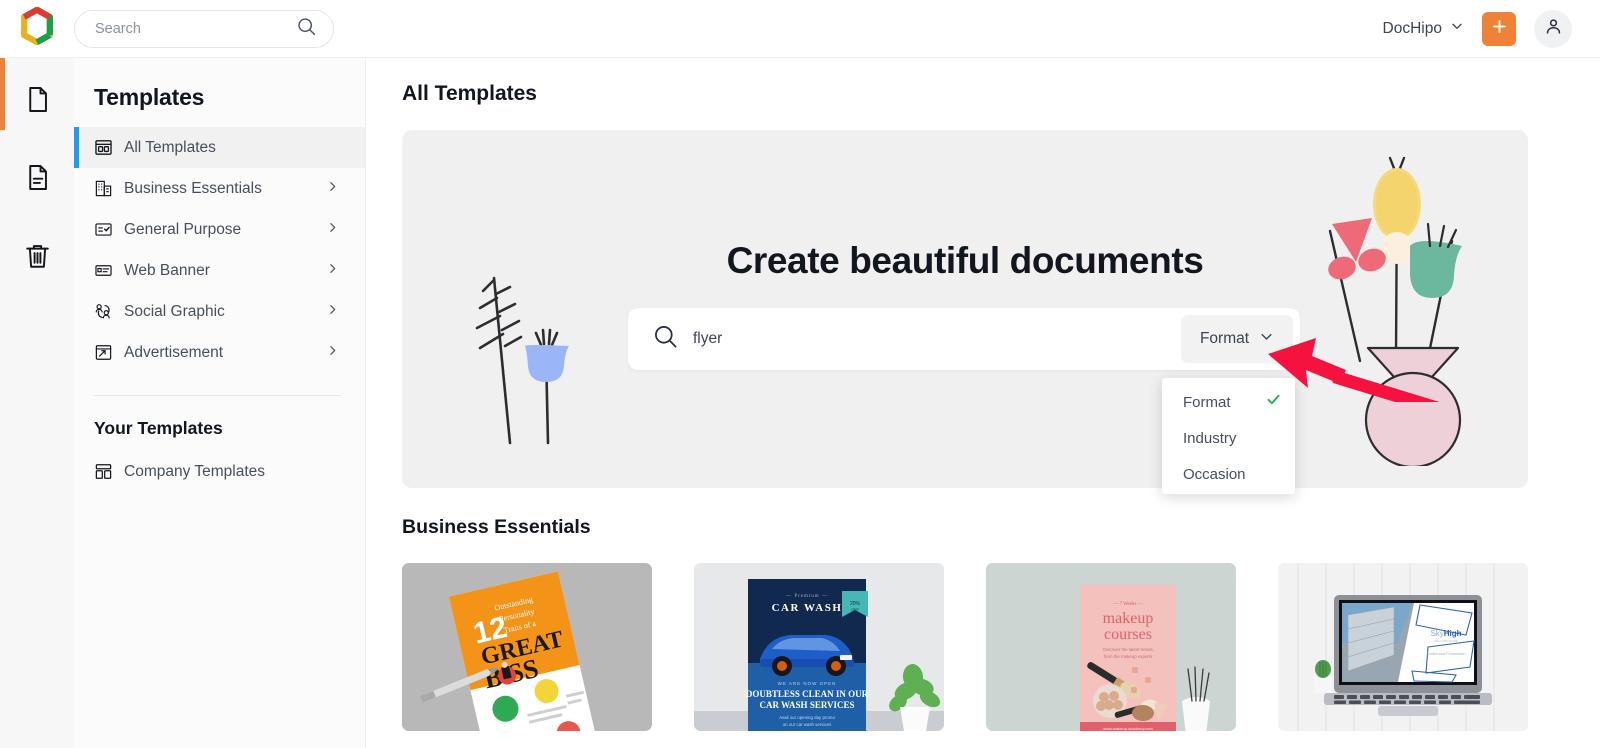  What do you see at coordinates (1446, 641) in the screenshot?
I see `svg-text: ARCHITECTURE` at bounding box center [1446, 641].